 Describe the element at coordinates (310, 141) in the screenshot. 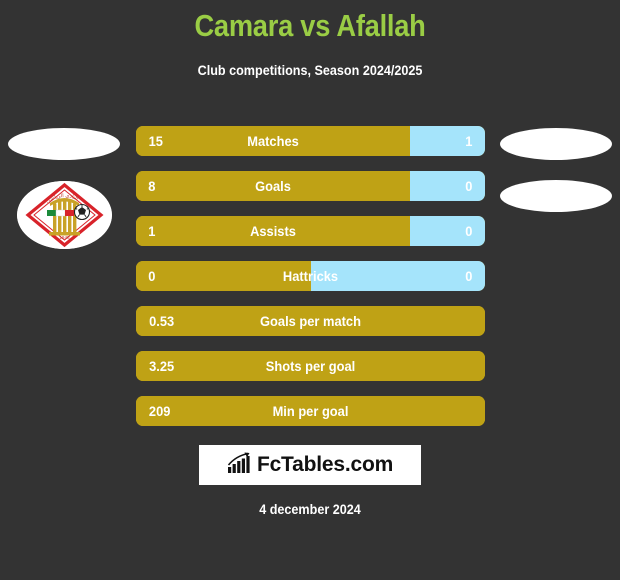

I see `stat-row: Matches 15 1` at that location.